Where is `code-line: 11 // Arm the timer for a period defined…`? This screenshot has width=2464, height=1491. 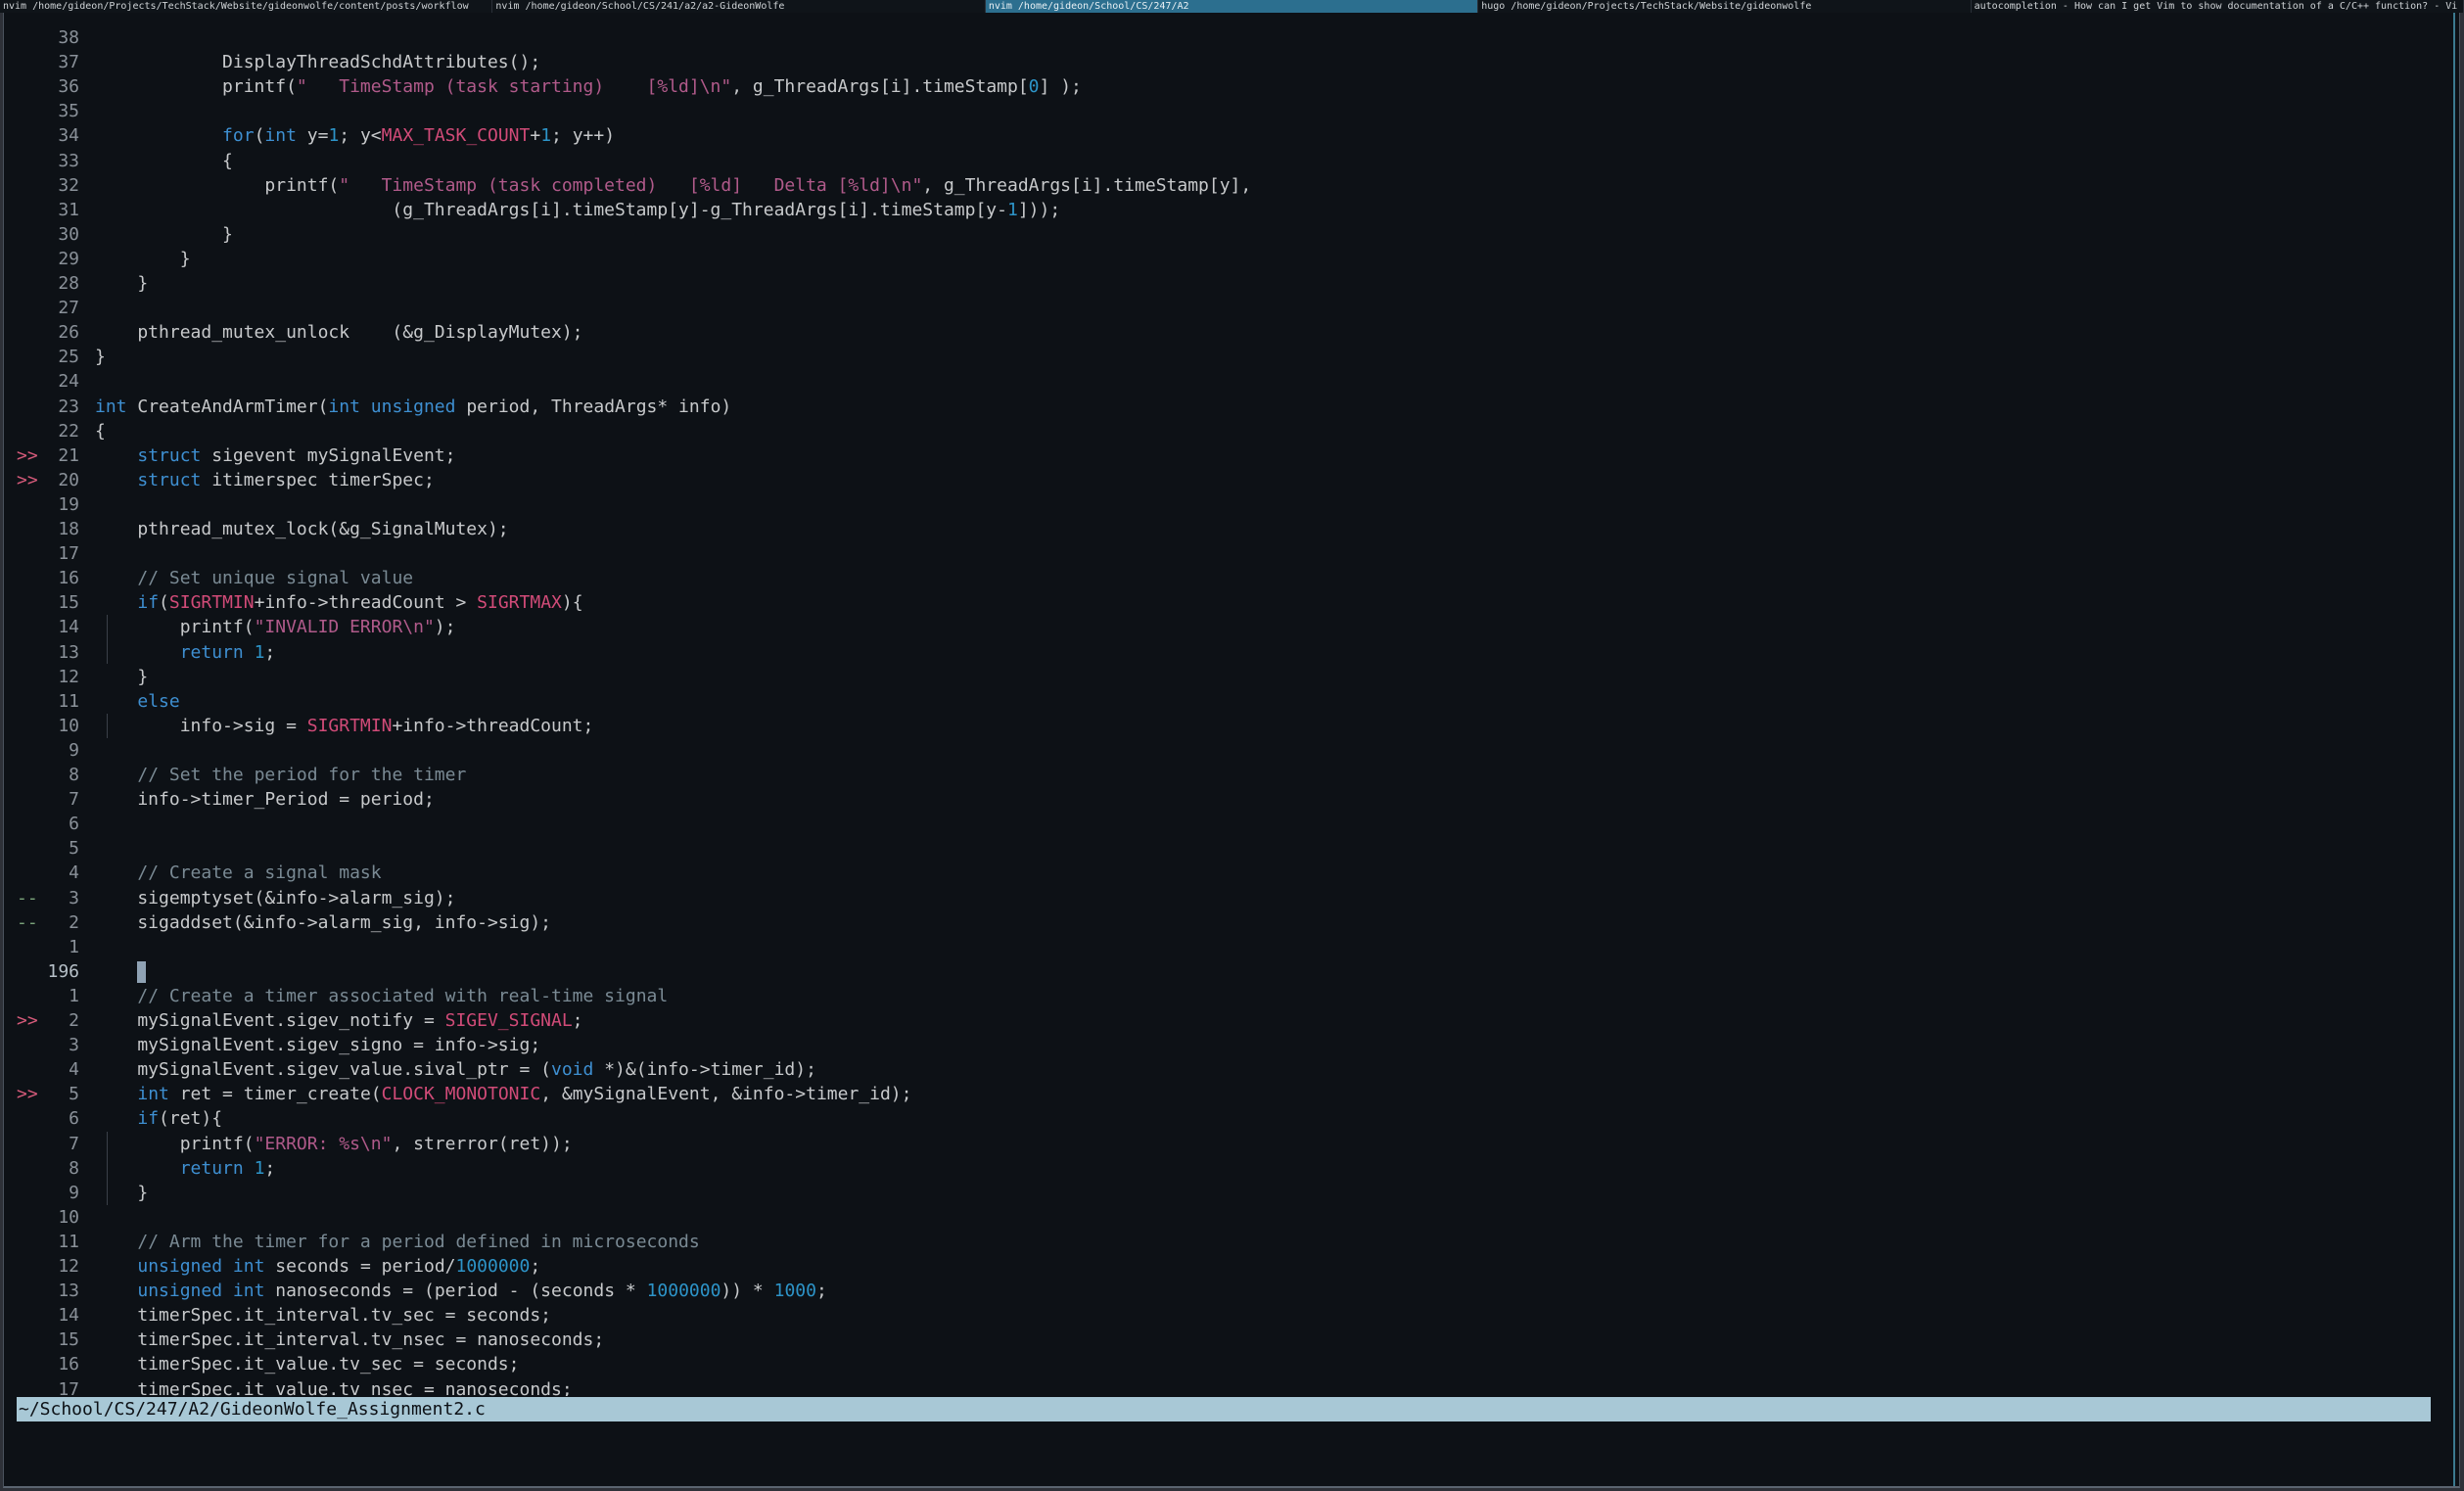
code-line: 11 // Arm the timer for a period defined… is located at coordinates (1224, 1242).